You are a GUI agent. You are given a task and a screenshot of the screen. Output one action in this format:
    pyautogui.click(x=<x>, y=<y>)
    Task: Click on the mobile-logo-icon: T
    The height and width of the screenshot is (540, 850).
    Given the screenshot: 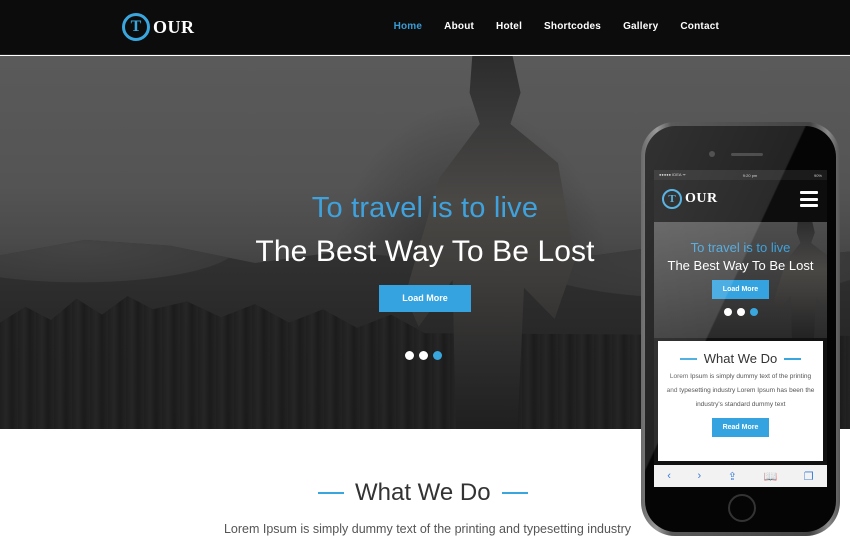 What is the action you would take?
    pyautogui.click(x=672, y=199)
    